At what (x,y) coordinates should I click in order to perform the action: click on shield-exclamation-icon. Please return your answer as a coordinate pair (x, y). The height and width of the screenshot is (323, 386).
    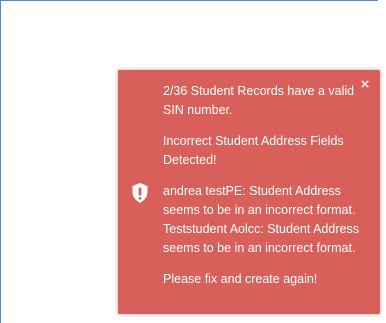
    Looking at the image, I should click on (140, 193).